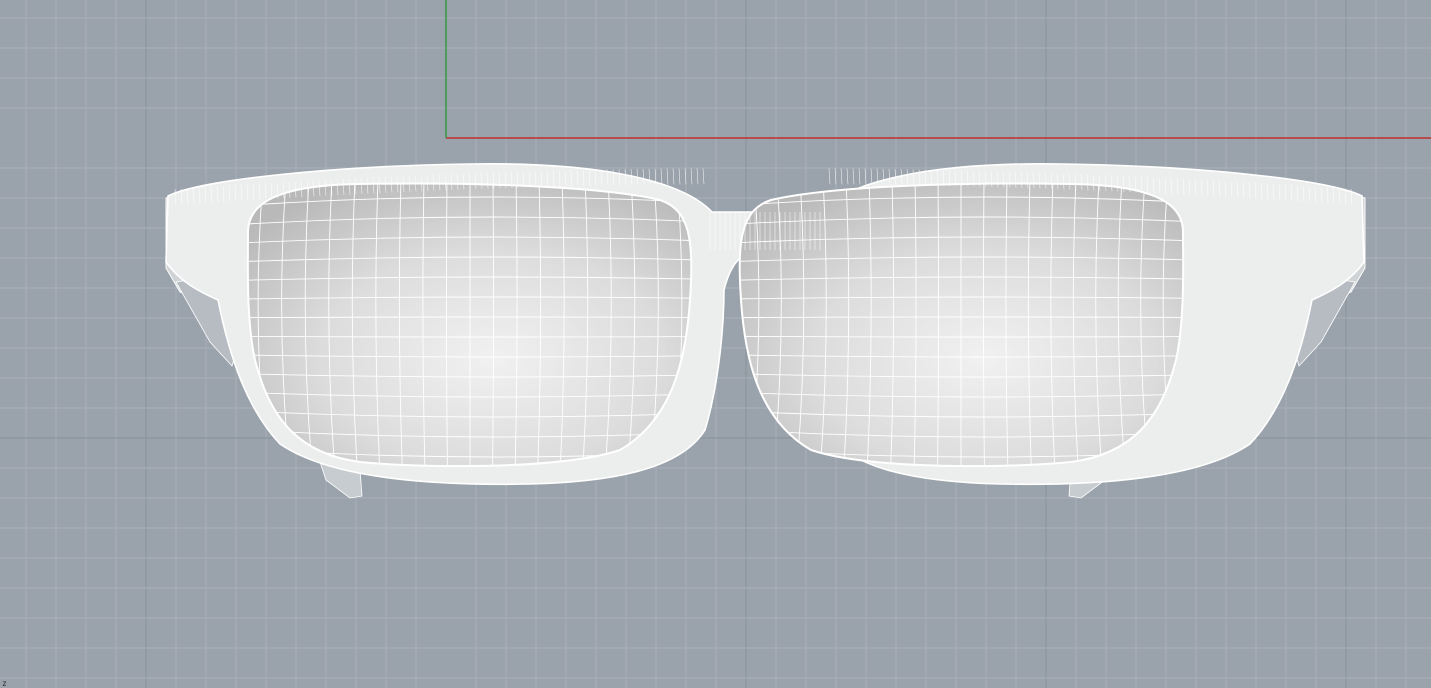 Image resolution: width=1431 pixels, height=688 pixels. What do you see at coordinates (4, 683) in the screenshot?
I see `corner-axis-label: z` at bounding box center [4, 683].